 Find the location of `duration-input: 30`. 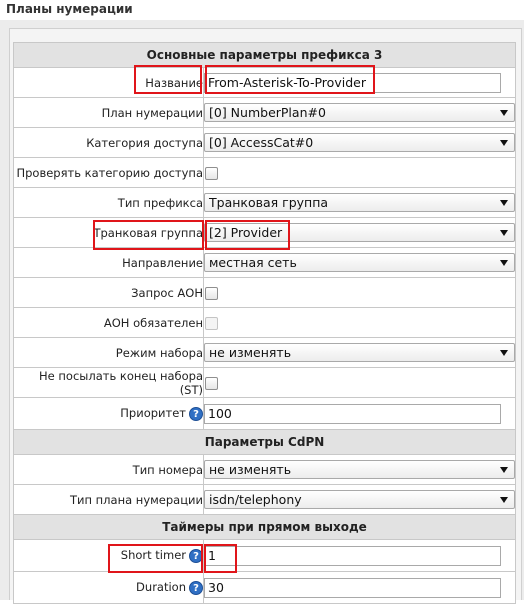

duration-input: 30 is located at coordinates (352, 587).